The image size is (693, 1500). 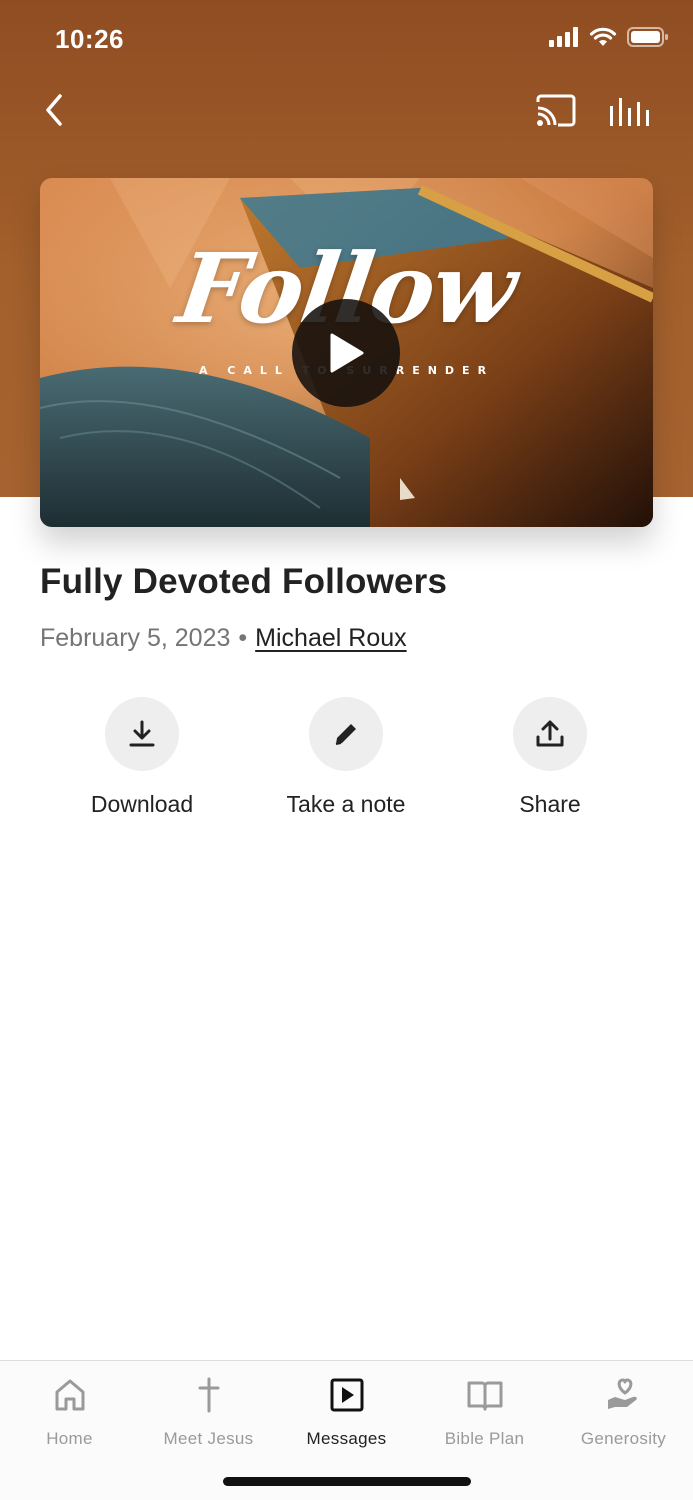 I want to click on back-button, so click(x=56, y=110).